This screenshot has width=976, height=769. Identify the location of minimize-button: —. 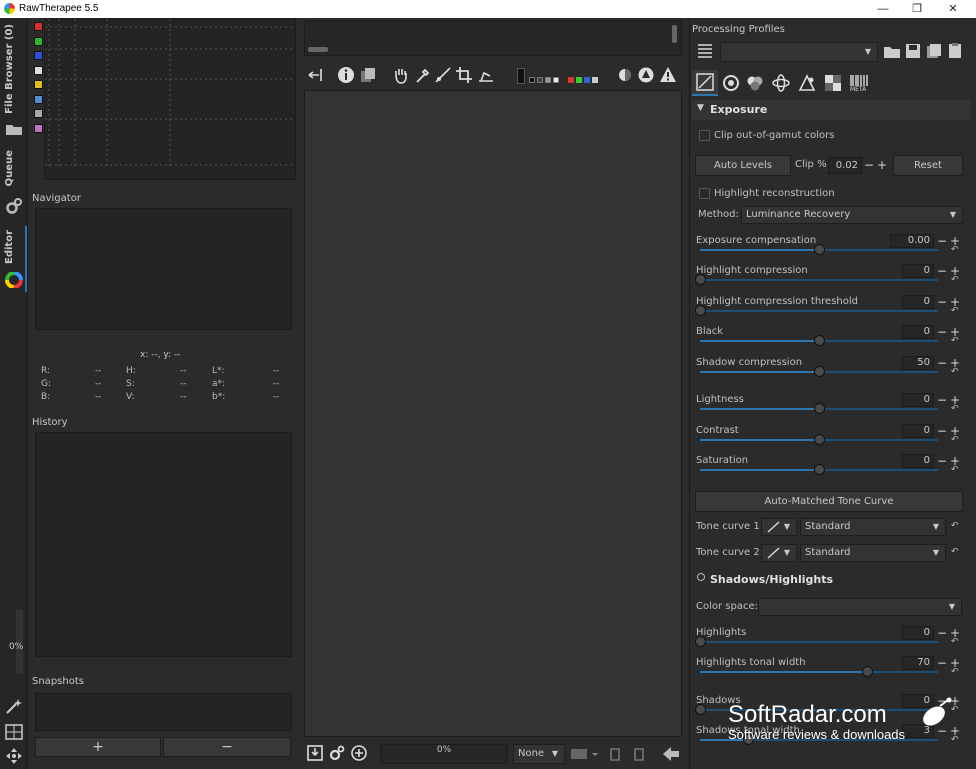
(883, 9).